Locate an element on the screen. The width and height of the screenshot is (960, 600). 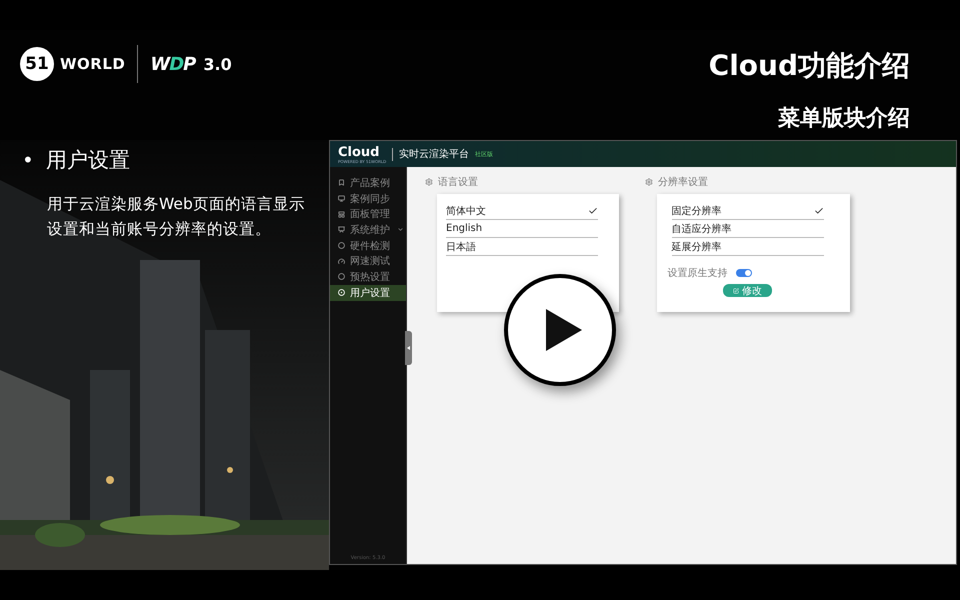
play-icon is located at coordinates (564, 330).